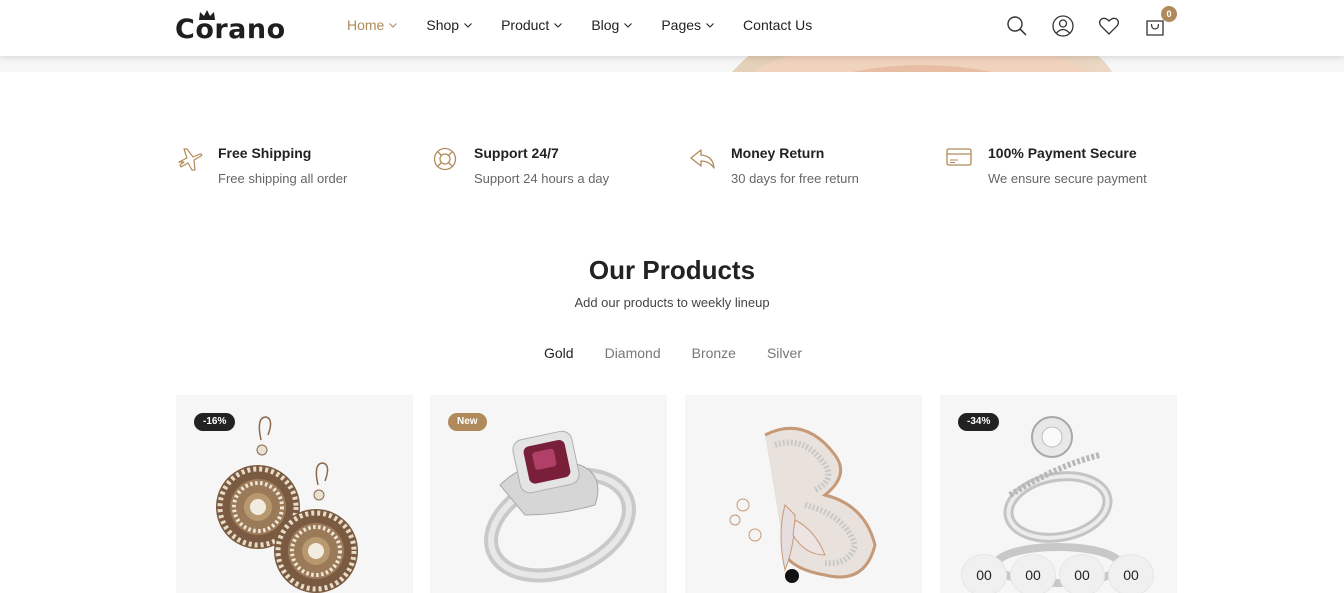  Describe the element at coordinates (1062, 153) in the screenshot. I see `feature-title: 100% Payment Secure` at that location.